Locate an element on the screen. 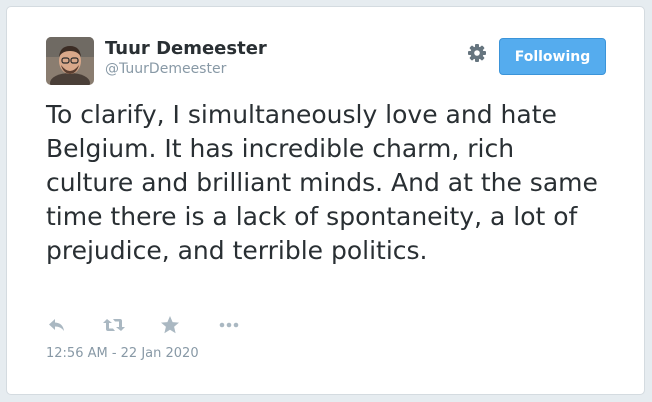 The image size is (652, 402). avatar is located at coordinates (70, 61).